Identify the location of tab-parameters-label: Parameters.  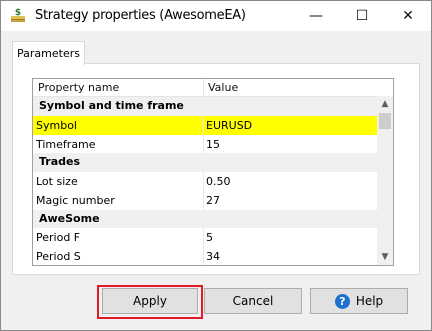
(48, 53).